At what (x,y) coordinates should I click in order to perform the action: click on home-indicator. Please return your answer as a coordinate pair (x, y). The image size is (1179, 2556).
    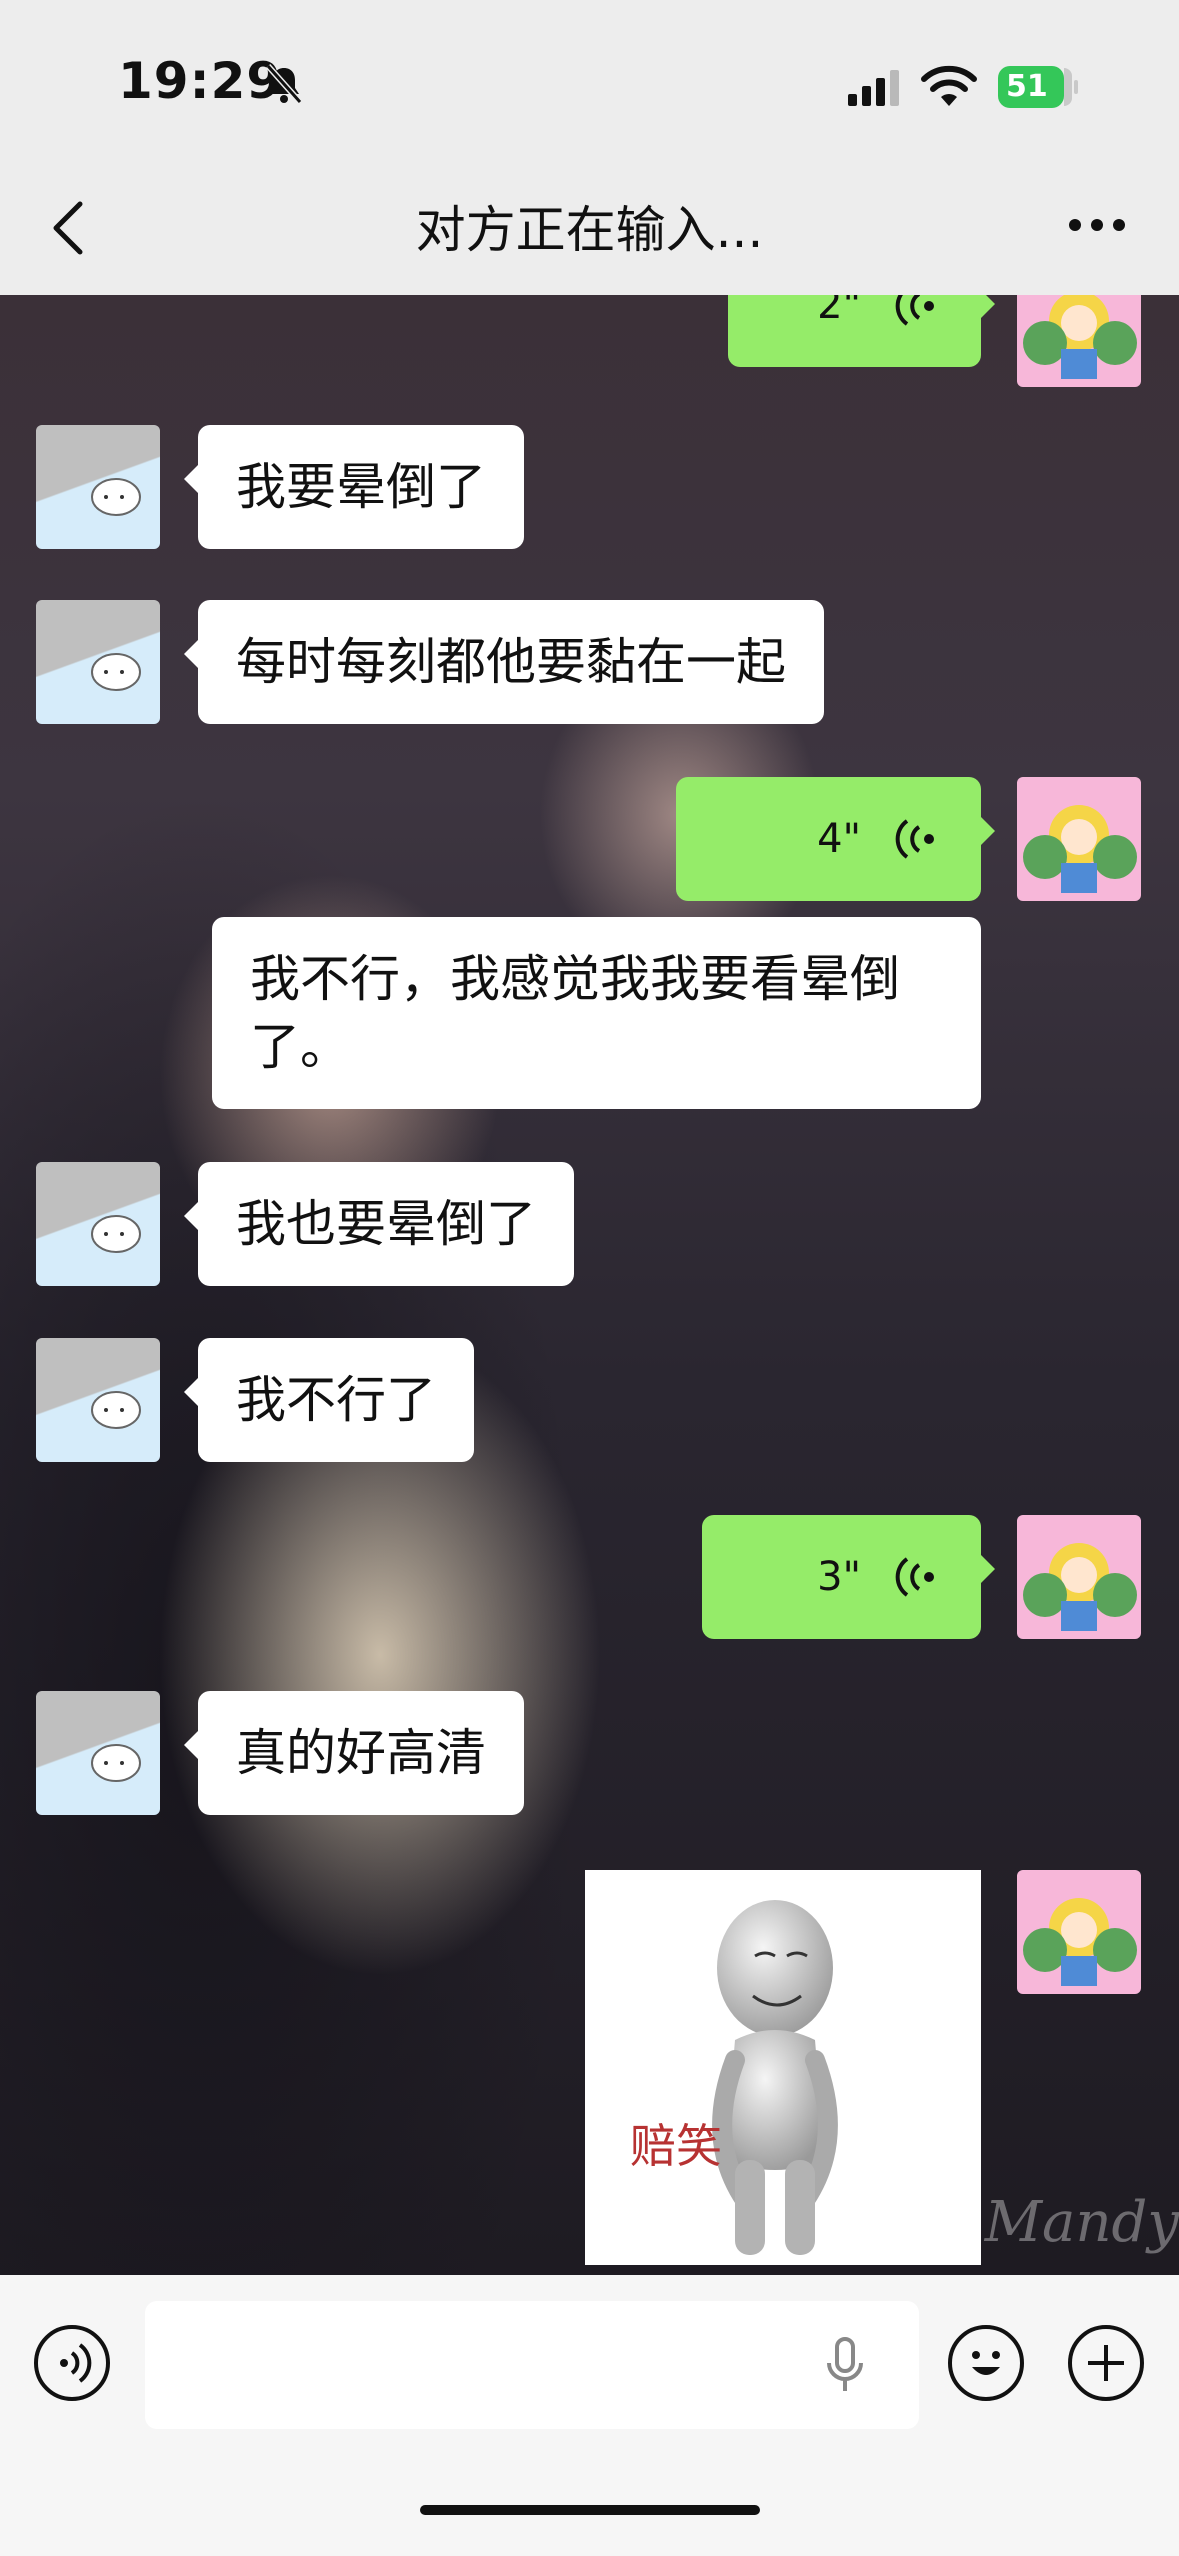
    Looking at the image, I should click on (590, 2510).